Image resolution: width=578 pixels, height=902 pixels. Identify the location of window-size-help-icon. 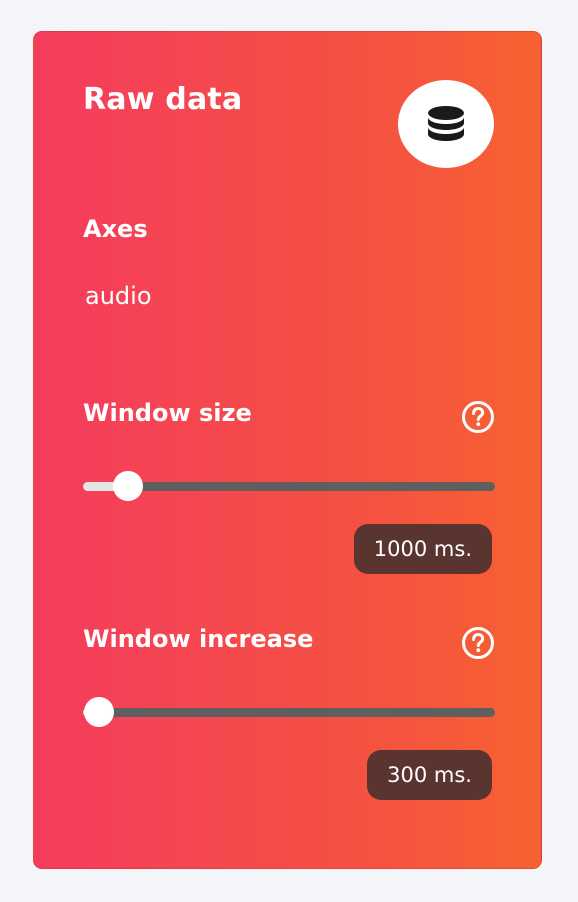
(478, 417).